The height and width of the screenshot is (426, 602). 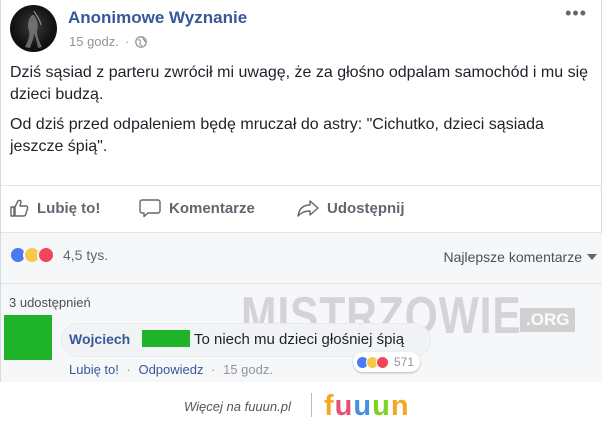 I want to click on censor-block, so click(x=166, y=338).